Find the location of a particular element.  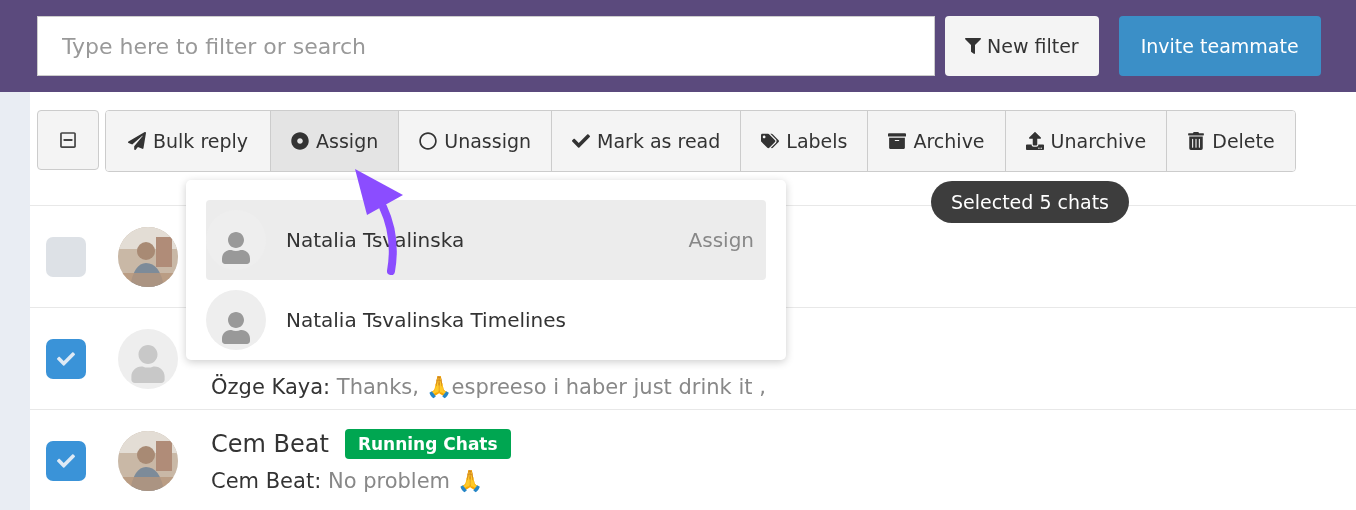

search-field: Type here to filter or search is located at coordinates (486, 46).